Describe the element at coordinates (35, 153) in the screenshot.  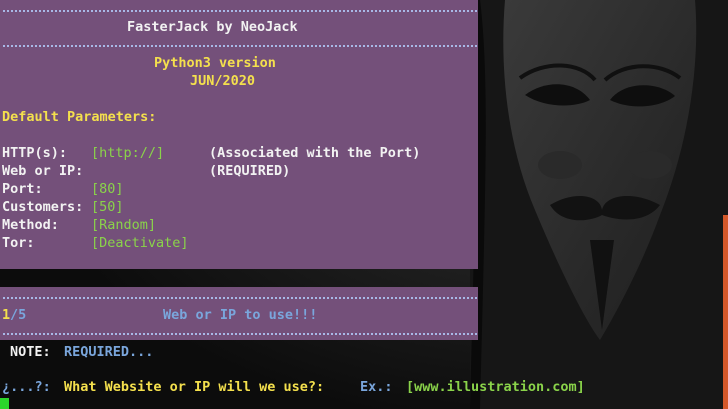
I see `http-label: HTTP(s):` at that location.